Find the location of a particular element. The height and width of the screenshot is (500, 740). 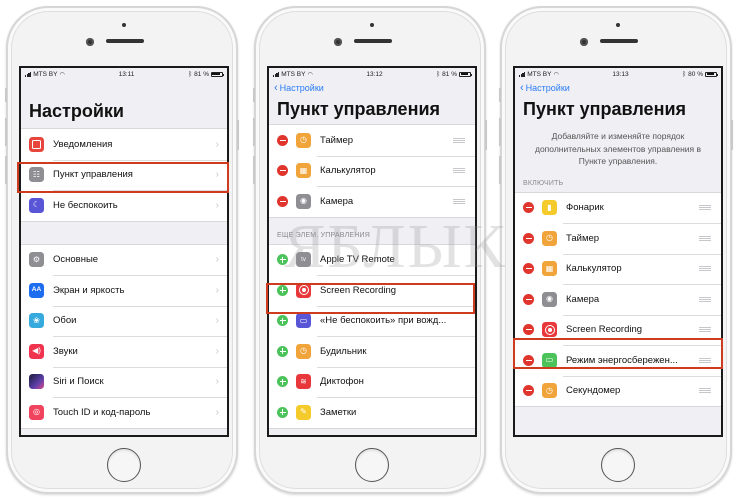

settings-item-label: Звуки is located at coordinates (65, 351).